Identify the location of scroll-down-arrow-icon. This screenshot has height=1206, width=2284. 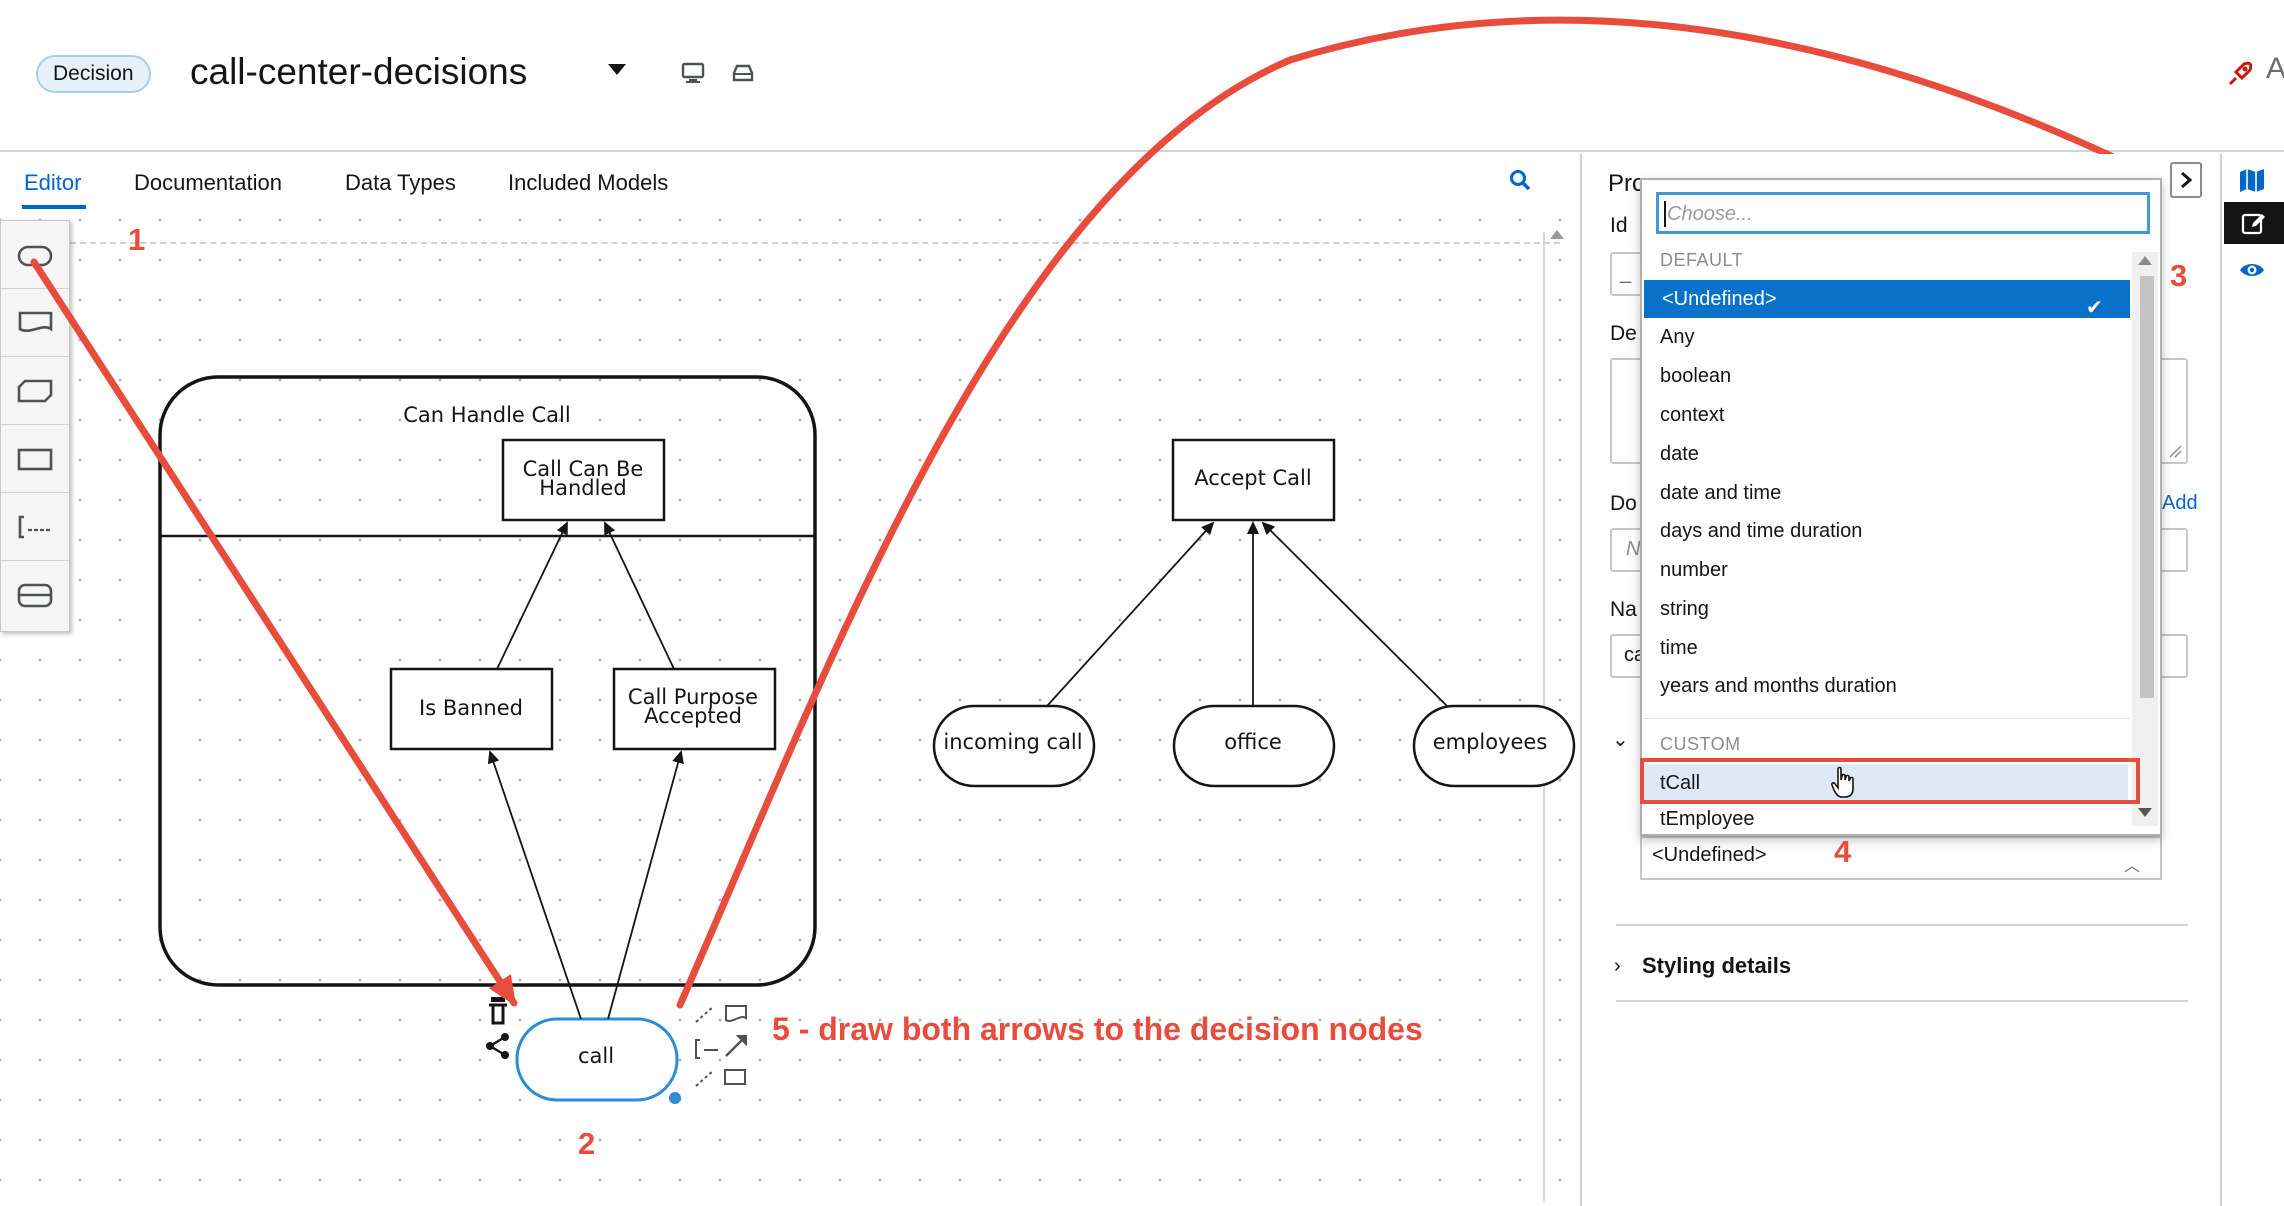
(2145, 812).